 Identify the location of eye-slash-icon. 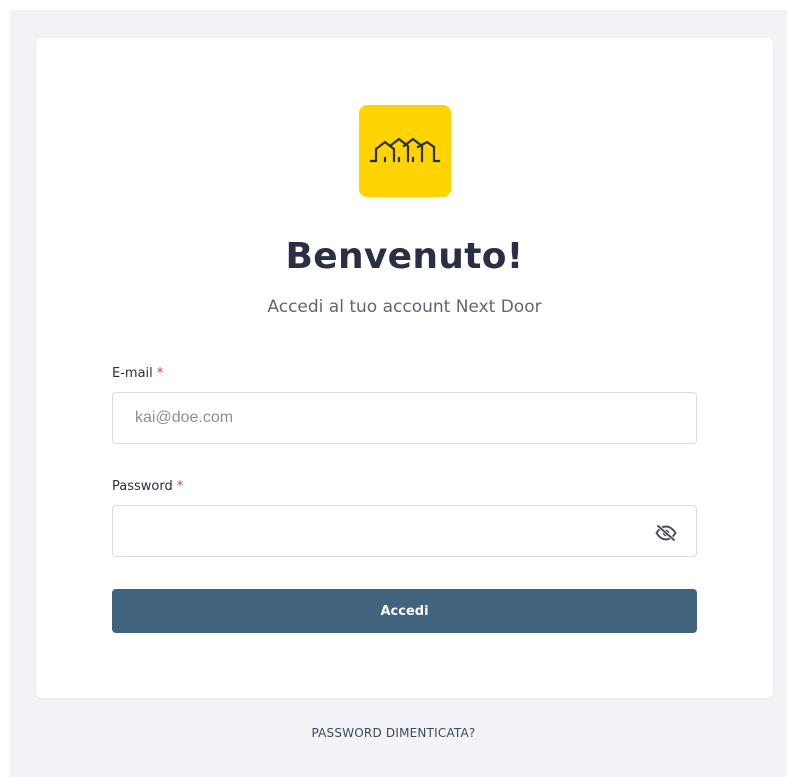
(666, 533).